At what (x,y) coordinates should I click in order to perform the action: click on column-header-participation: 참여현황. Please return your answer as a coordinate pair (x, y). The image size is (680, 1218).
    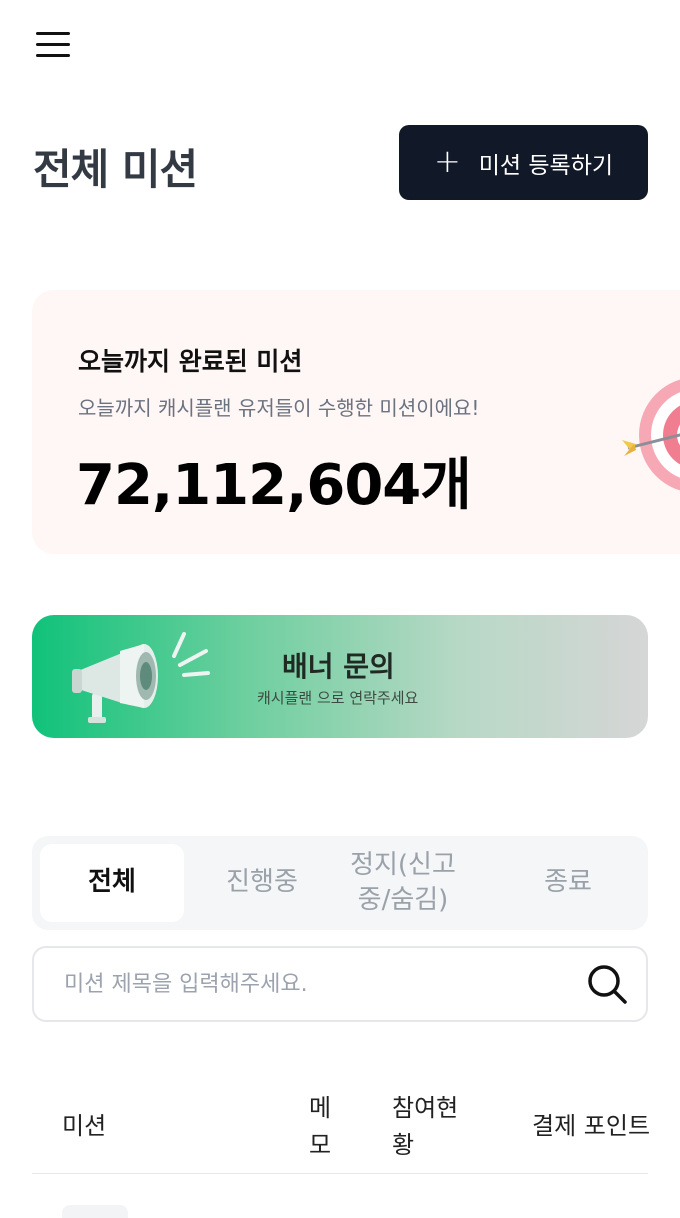
    Looking at the image, I should click on (425, 1127).